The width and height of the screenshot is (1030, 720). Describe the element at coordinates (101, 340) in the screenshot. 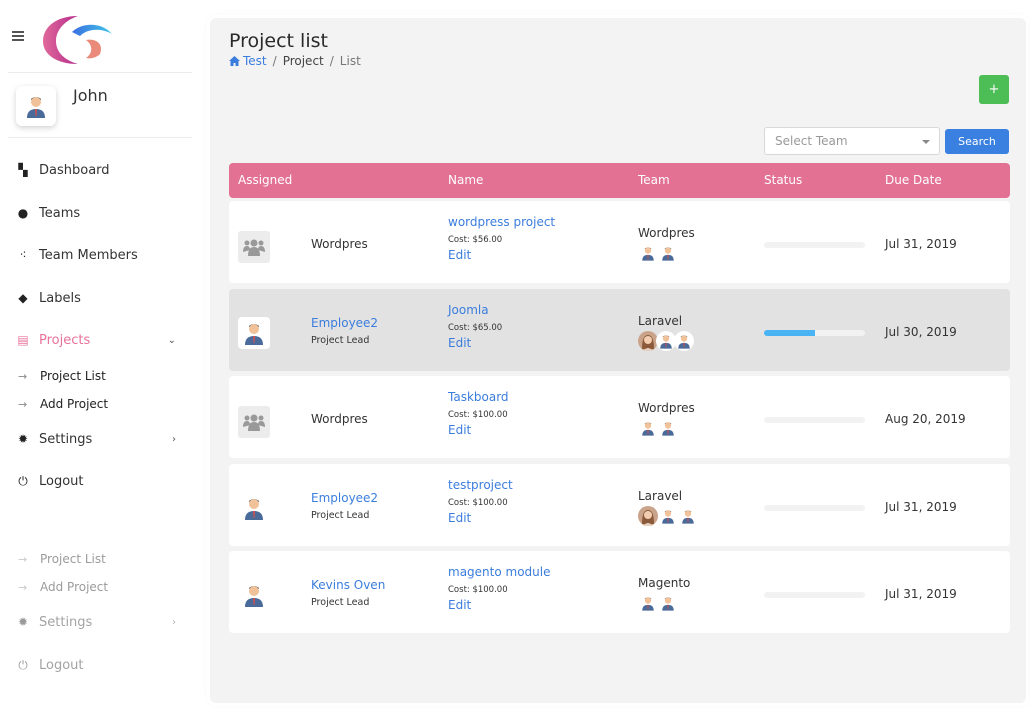

I see `nav-item-projects: ▤ Projects ⌄` at that location.